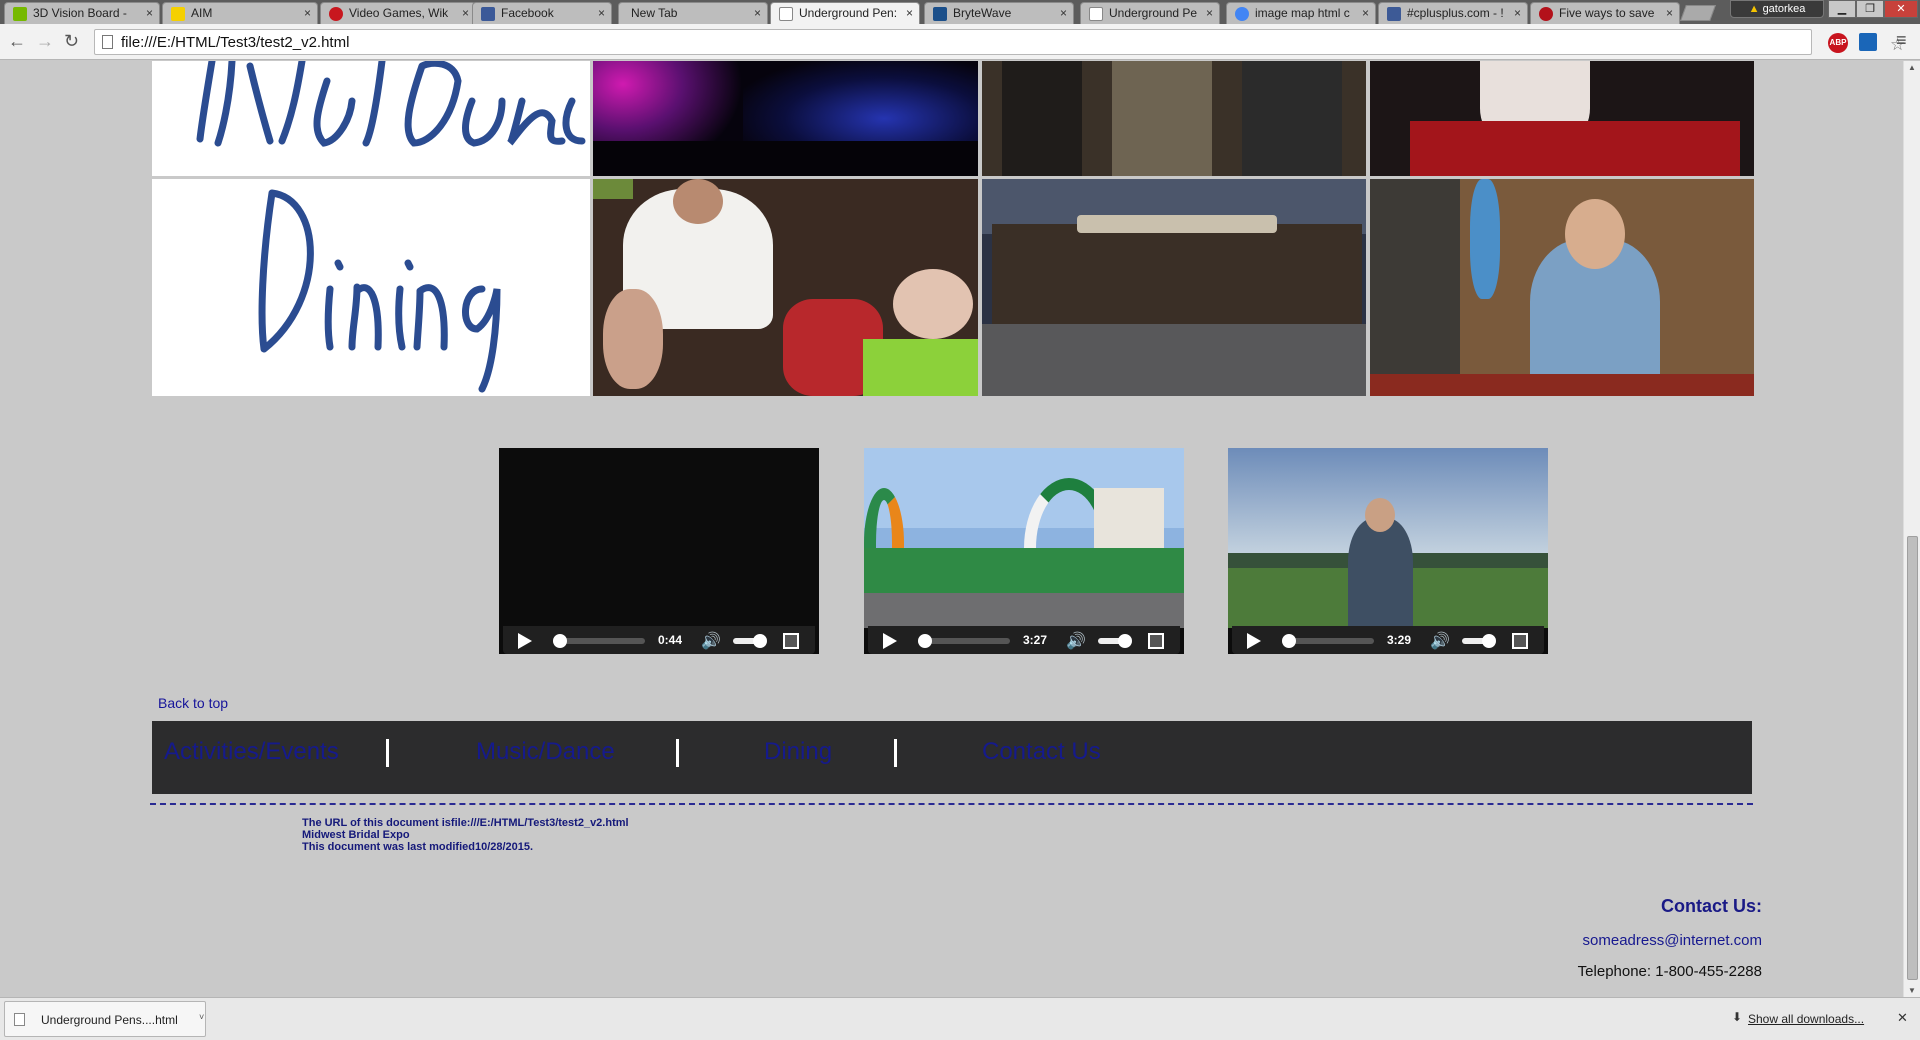  I want to click on video-controls: 3:29 🔊, so click(1388, 640).